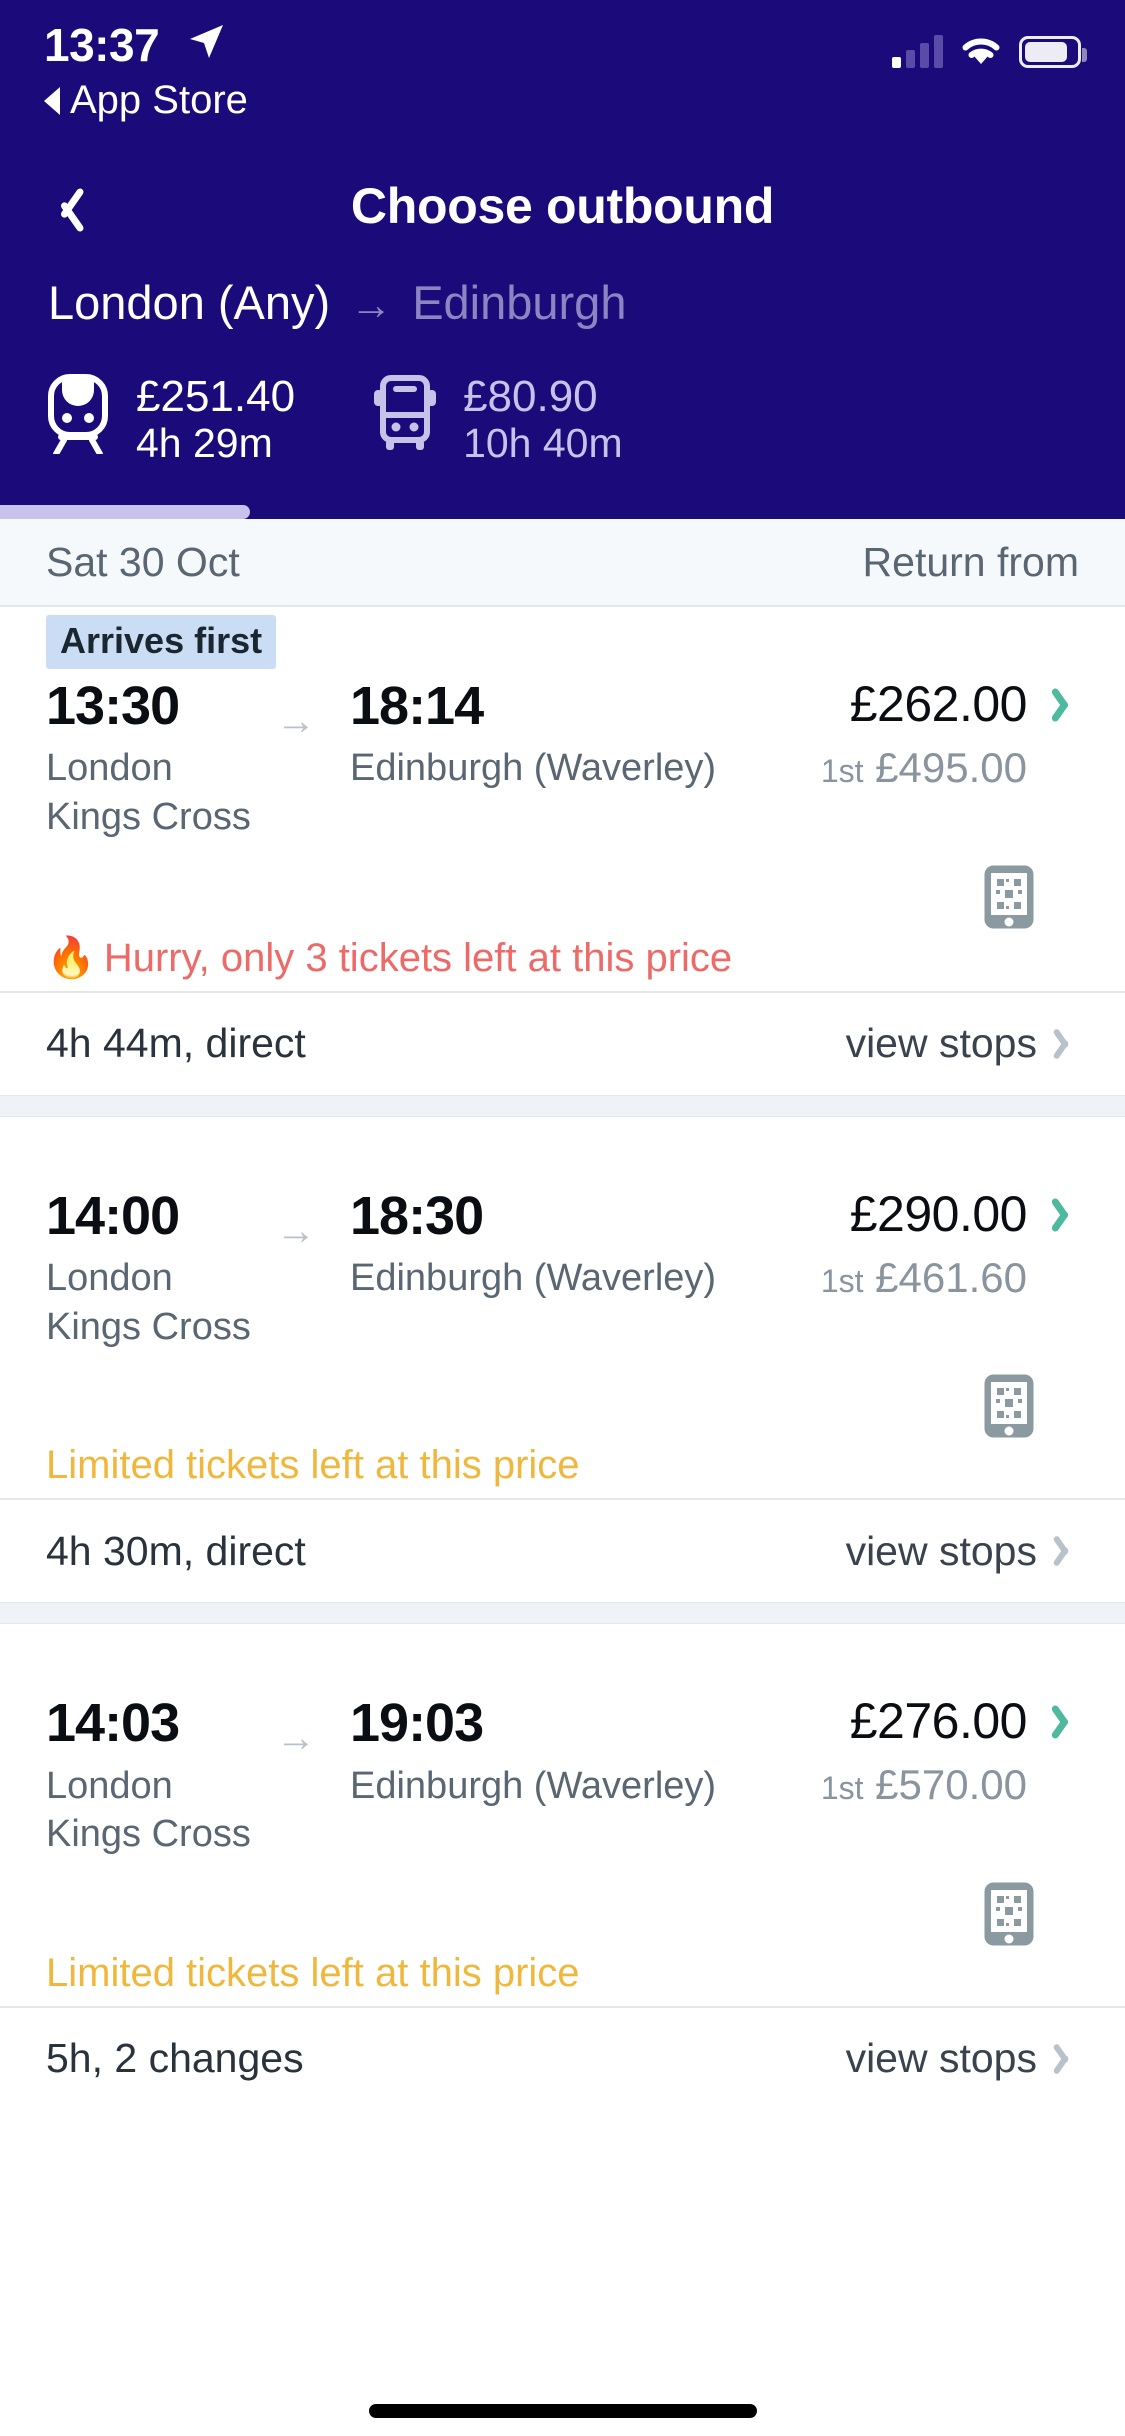  Describe the element at coordinates (938, 1213) in the screenshot. I see `standard-price: £290.00` at that location.